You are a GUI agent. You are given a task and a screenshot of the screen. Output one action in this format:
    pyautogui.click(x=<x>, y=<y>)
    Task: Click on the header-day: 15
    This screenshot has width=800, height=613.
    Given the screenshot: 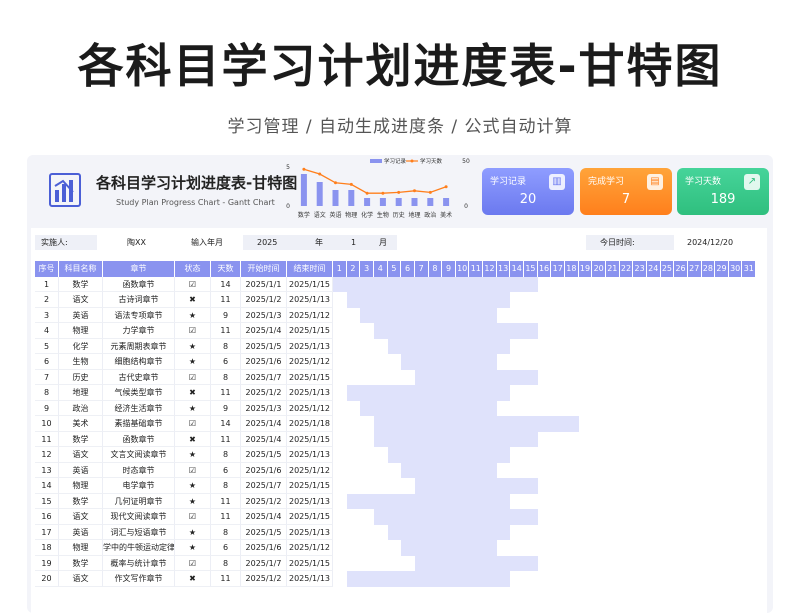 What is the action you would take?
    pyautogui.click(x=531, y=269)
    